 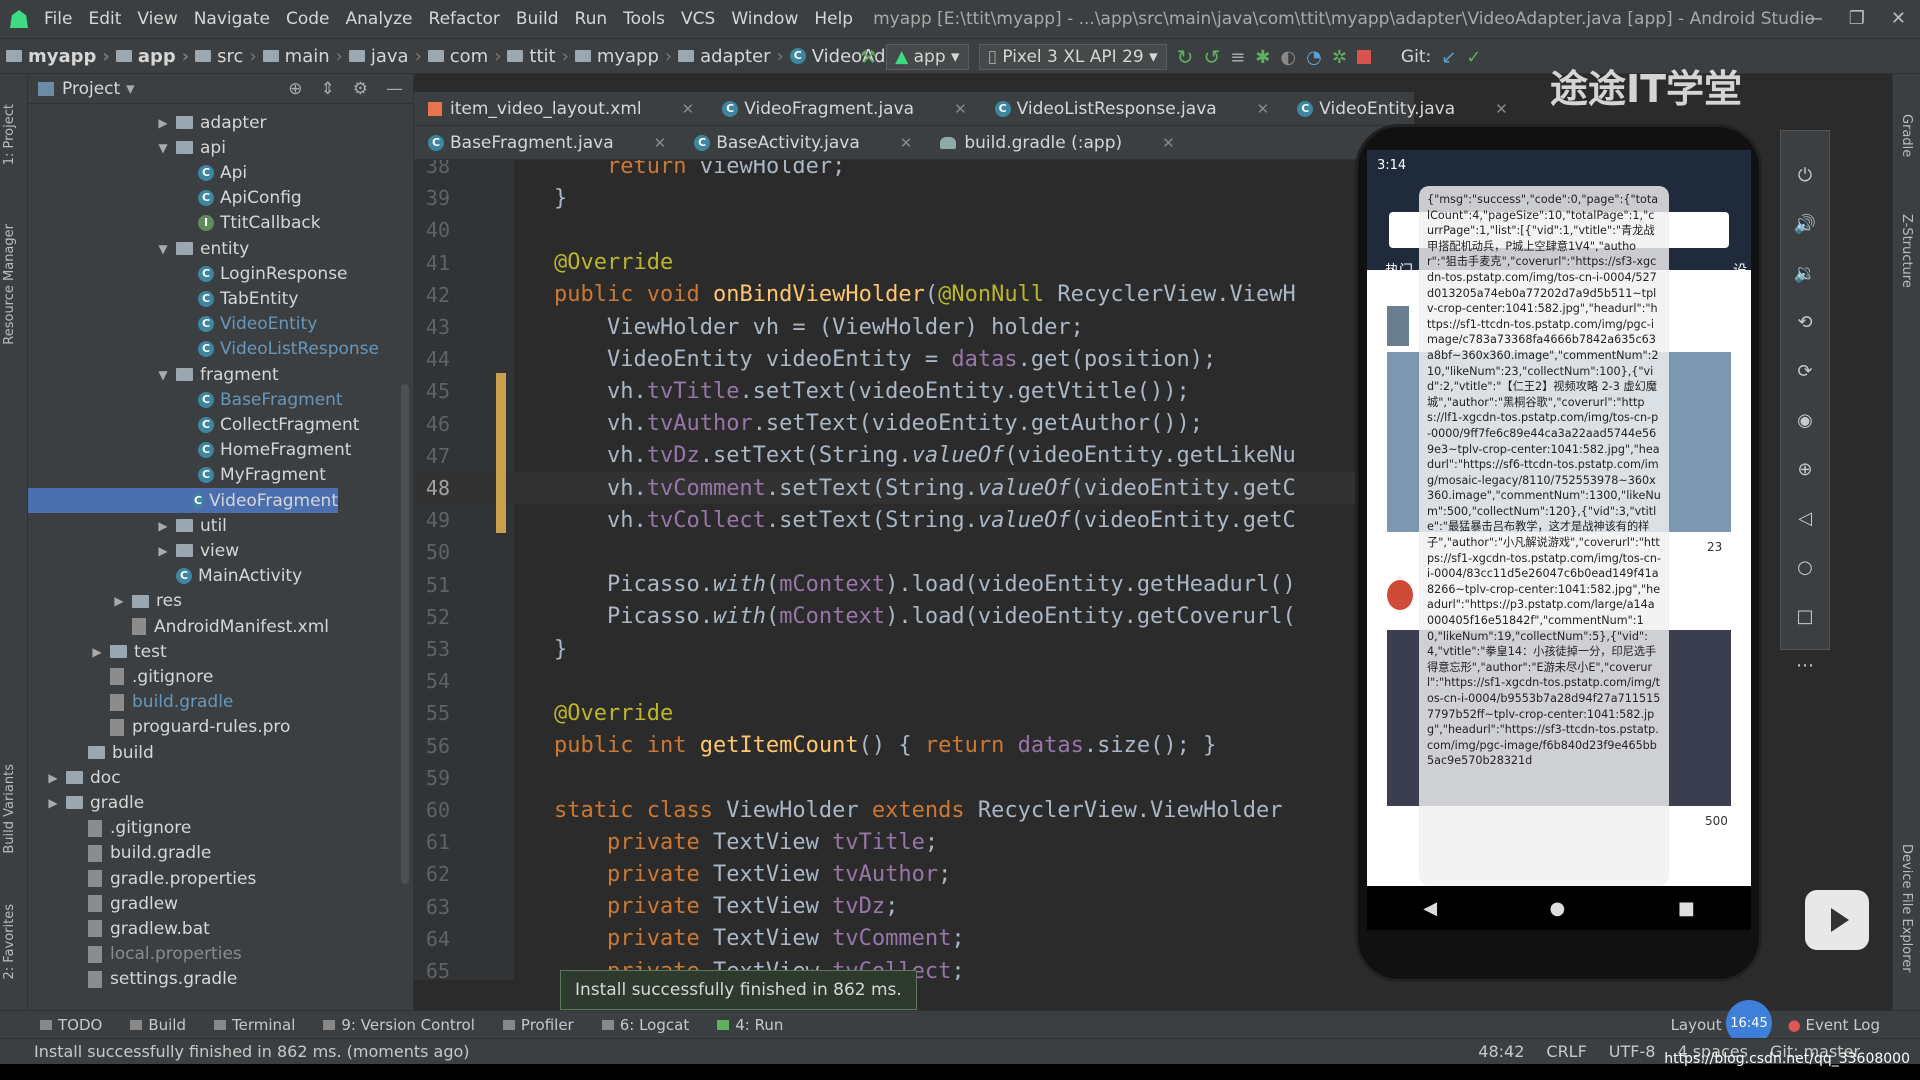 What do you see at coordinates (1906, 908) in the screenshot?
I see `device-file-explorer-tab: Device File Explorer` at bounding box center [1906, 908].